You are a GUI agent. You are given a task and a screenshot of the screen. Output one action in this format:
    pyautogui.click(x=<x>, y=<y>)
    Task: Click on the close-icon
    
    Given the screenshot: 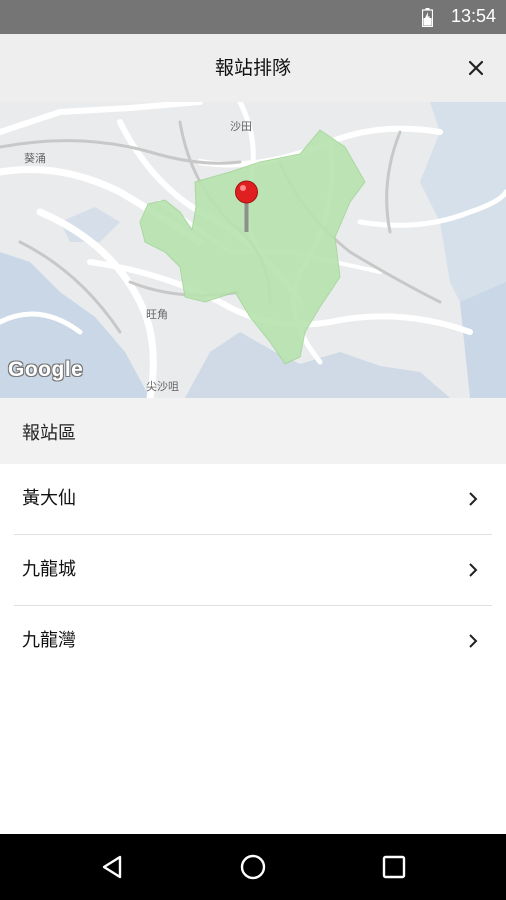 What is the action you would take?
    pyautogui.click(x=476, y=68)
    